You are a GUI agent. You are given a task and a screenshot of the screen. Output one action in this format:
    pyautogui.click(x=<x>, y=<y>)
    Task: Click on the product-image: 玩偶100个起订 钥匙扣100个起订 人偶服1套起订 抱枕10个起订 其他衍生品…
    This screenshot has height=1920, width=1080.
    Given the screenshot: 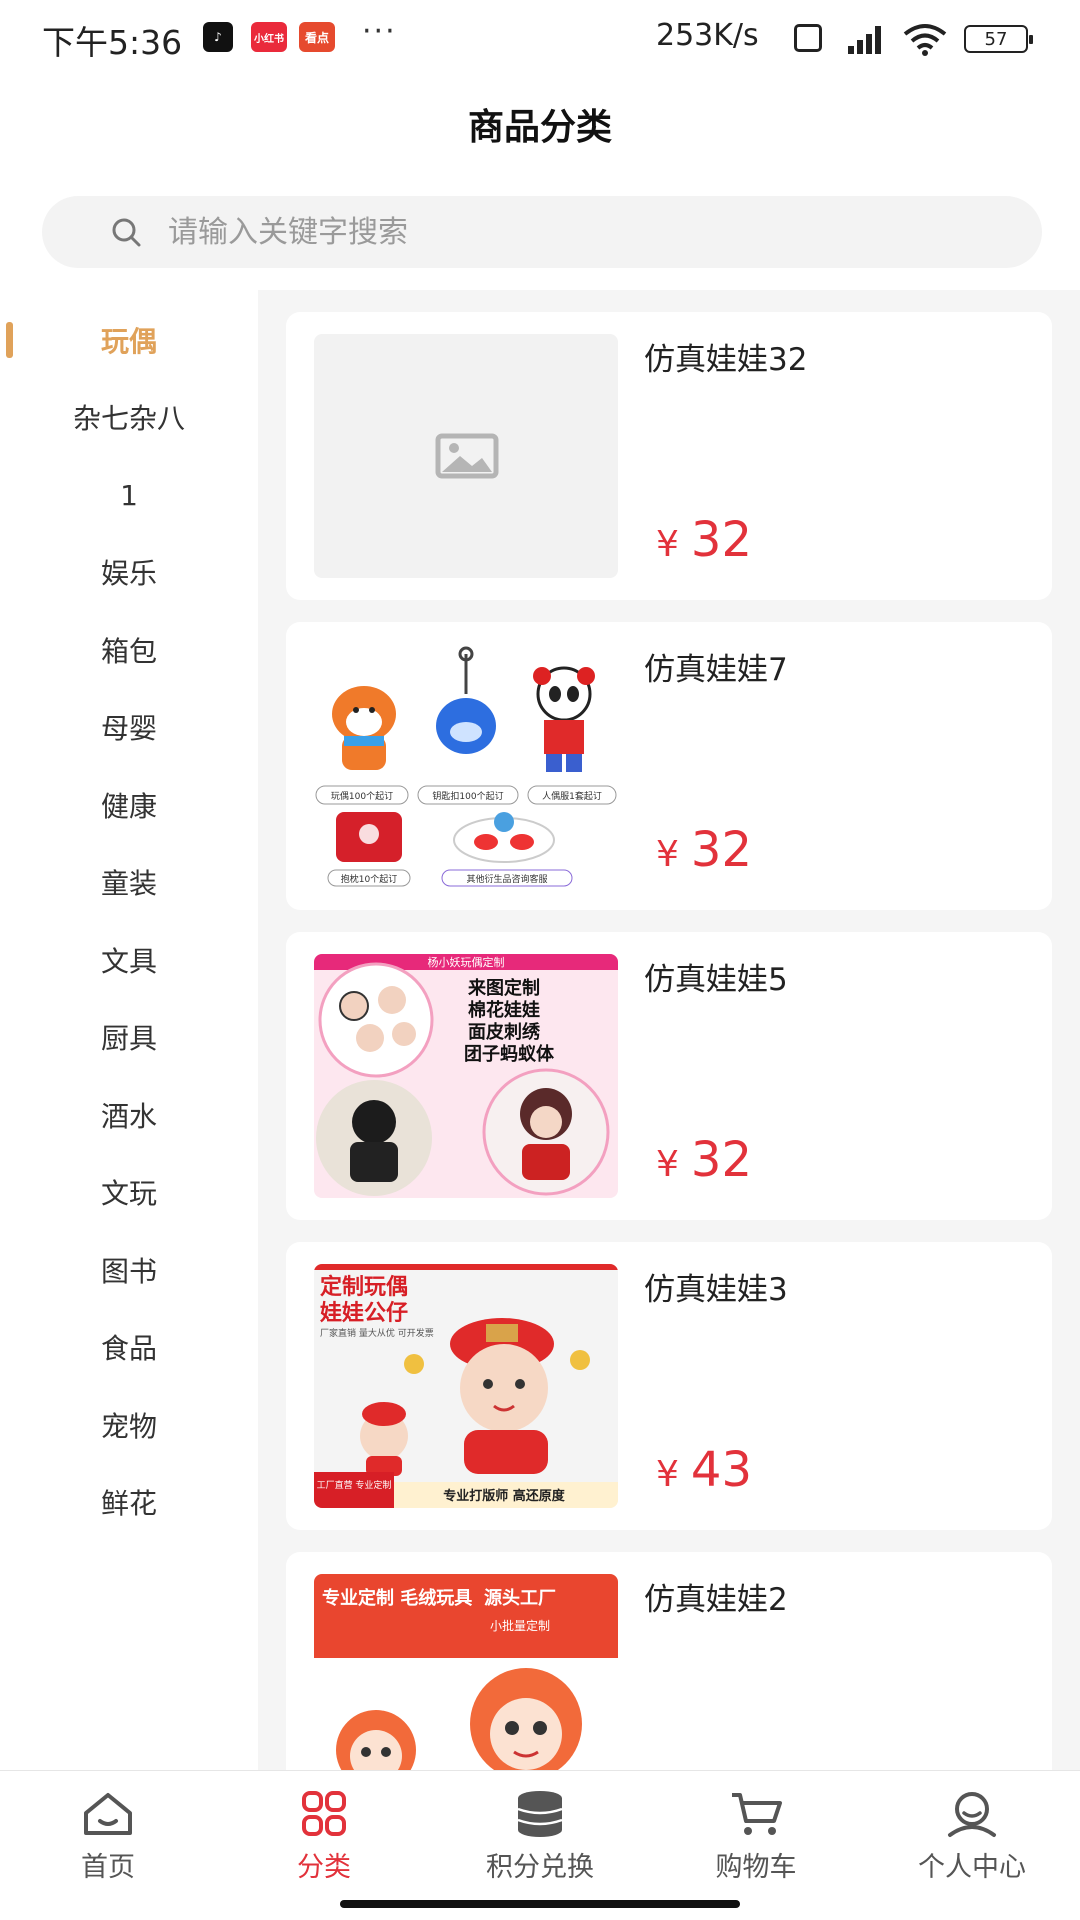 What is the action you would take?
    pyautogui.click(x=466, y=766)
    